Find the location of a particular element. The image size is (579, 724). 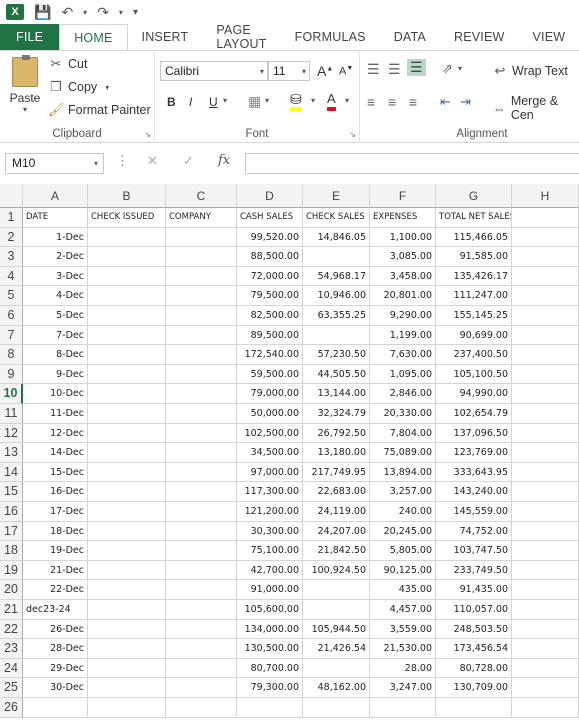

cell-g14: 333,643.95 is located at coordinates (474, 472).